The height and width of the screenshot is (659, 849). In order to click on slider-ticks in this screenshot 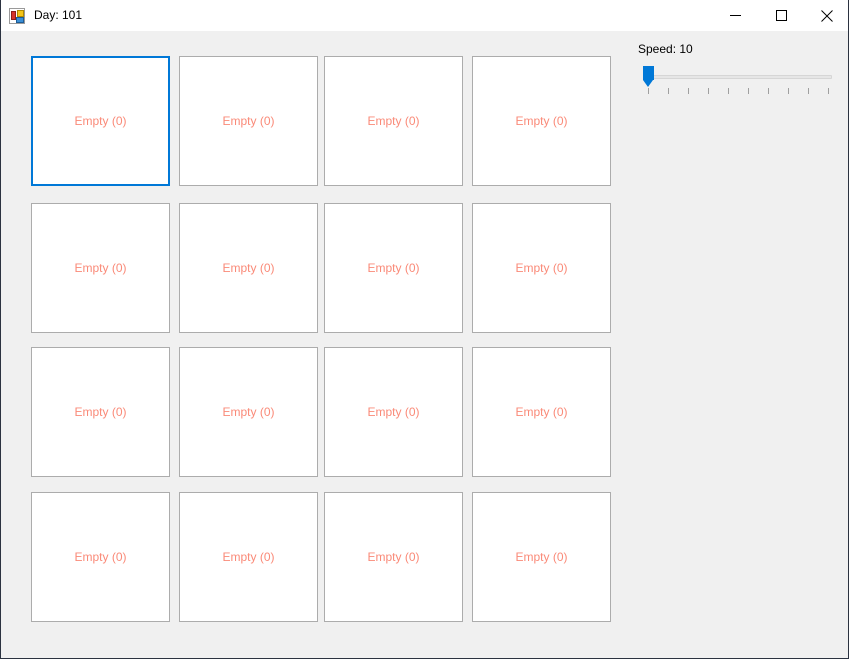, I will do `click(736, 92)`.